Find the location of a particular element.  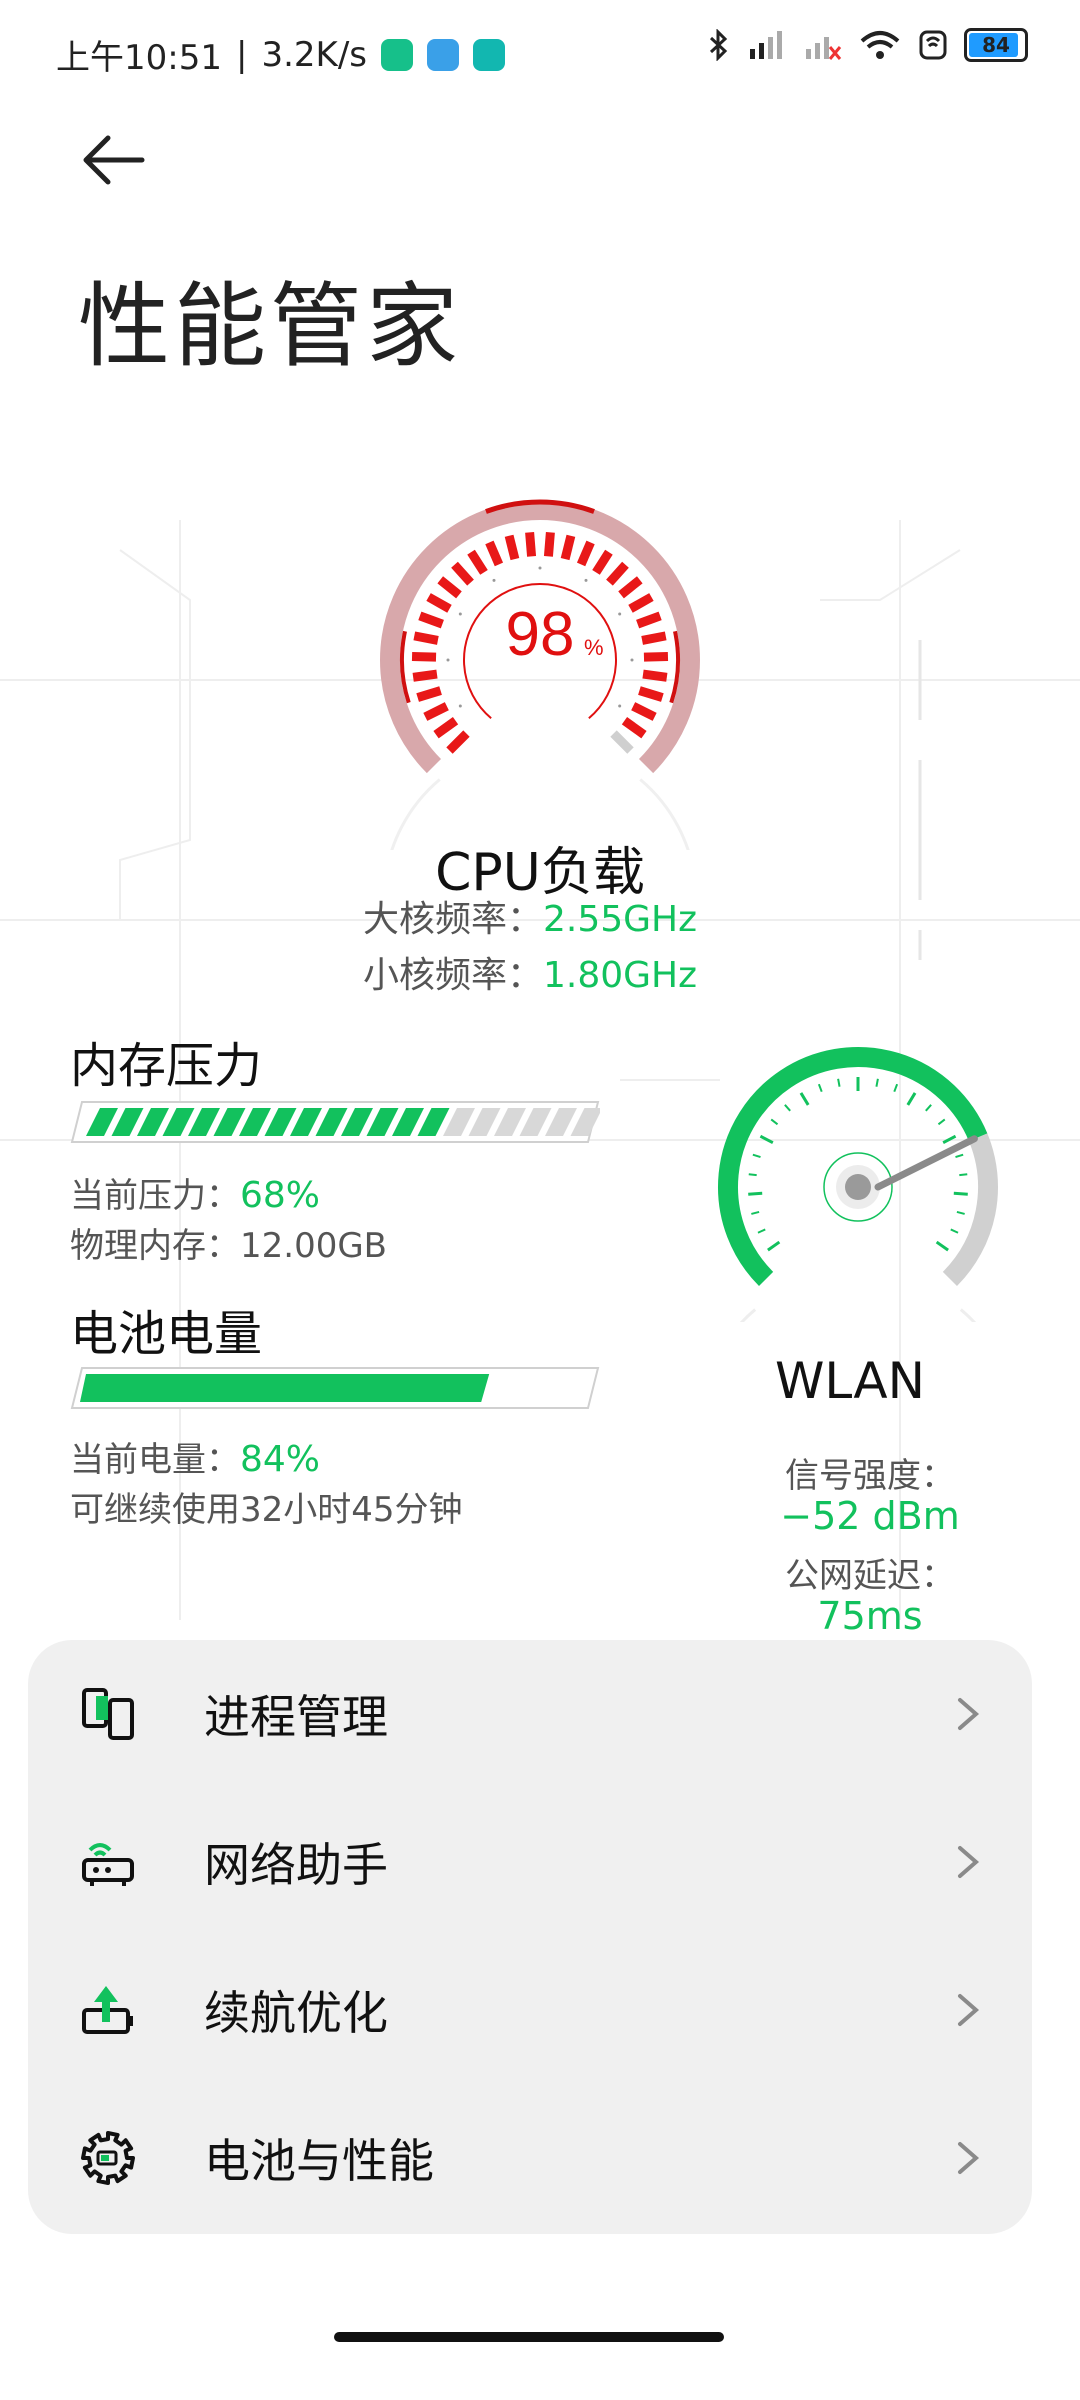

memory-pressure-title: 内存压力 is located at coordinates (166, 1066).